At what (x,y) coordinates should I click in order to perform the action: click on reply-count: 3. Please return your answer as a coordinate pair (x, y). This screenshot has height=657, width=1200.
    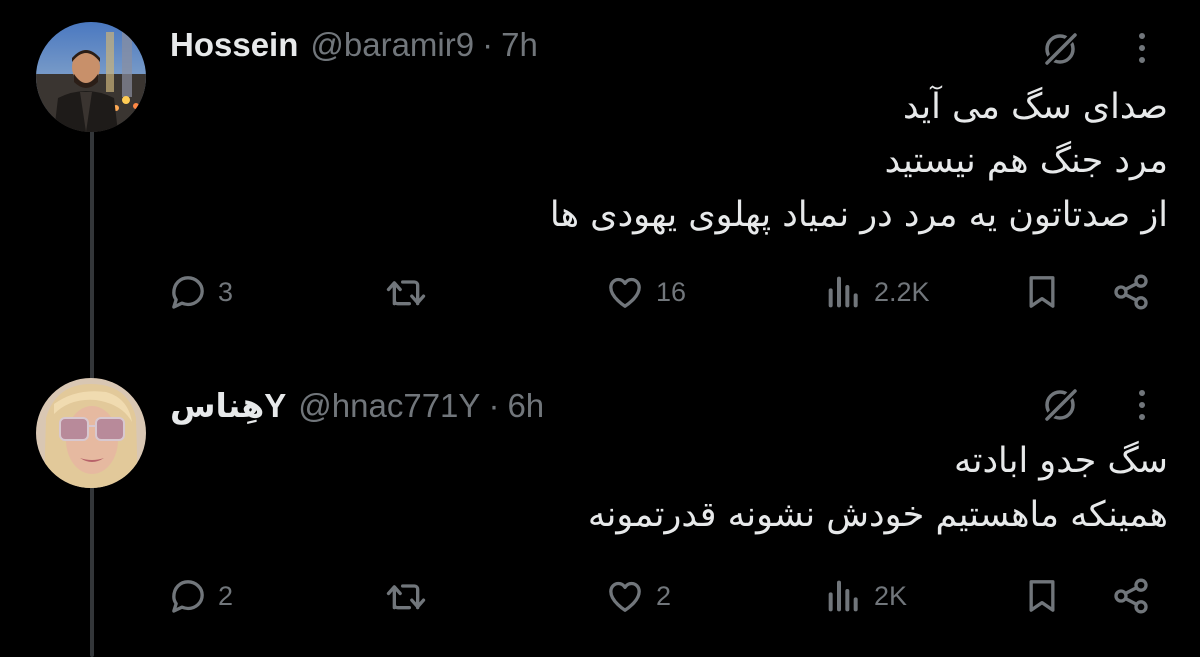
    Looking at the image, I should click on (226, 291).